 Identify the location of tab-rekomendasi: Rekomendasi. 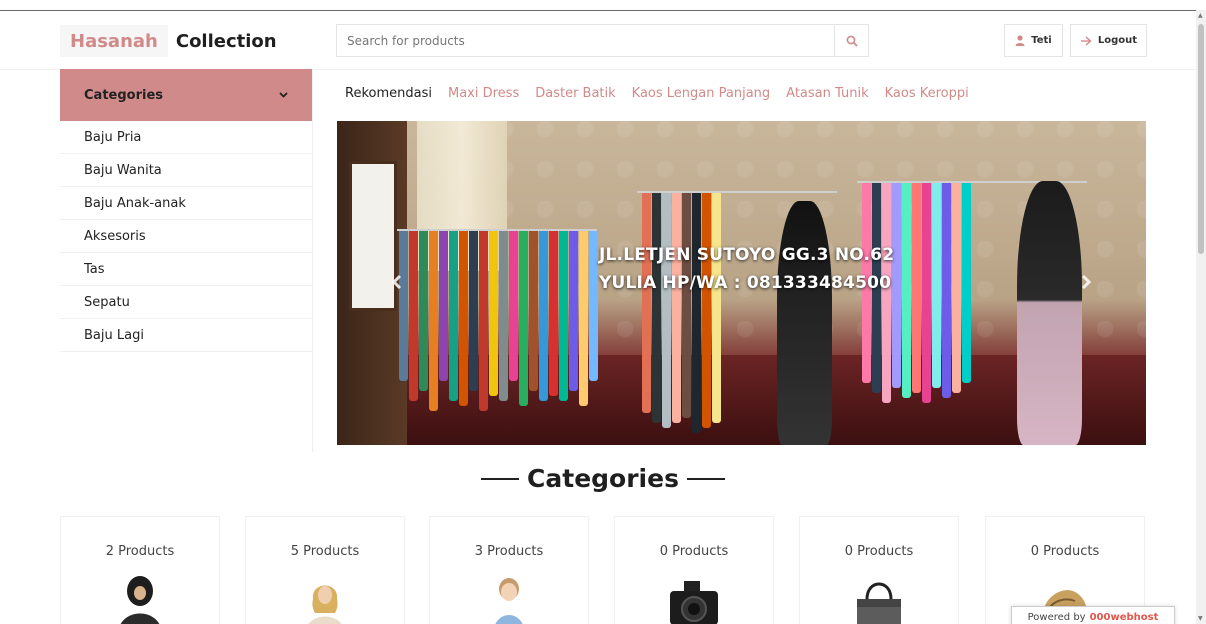
(388, 93).